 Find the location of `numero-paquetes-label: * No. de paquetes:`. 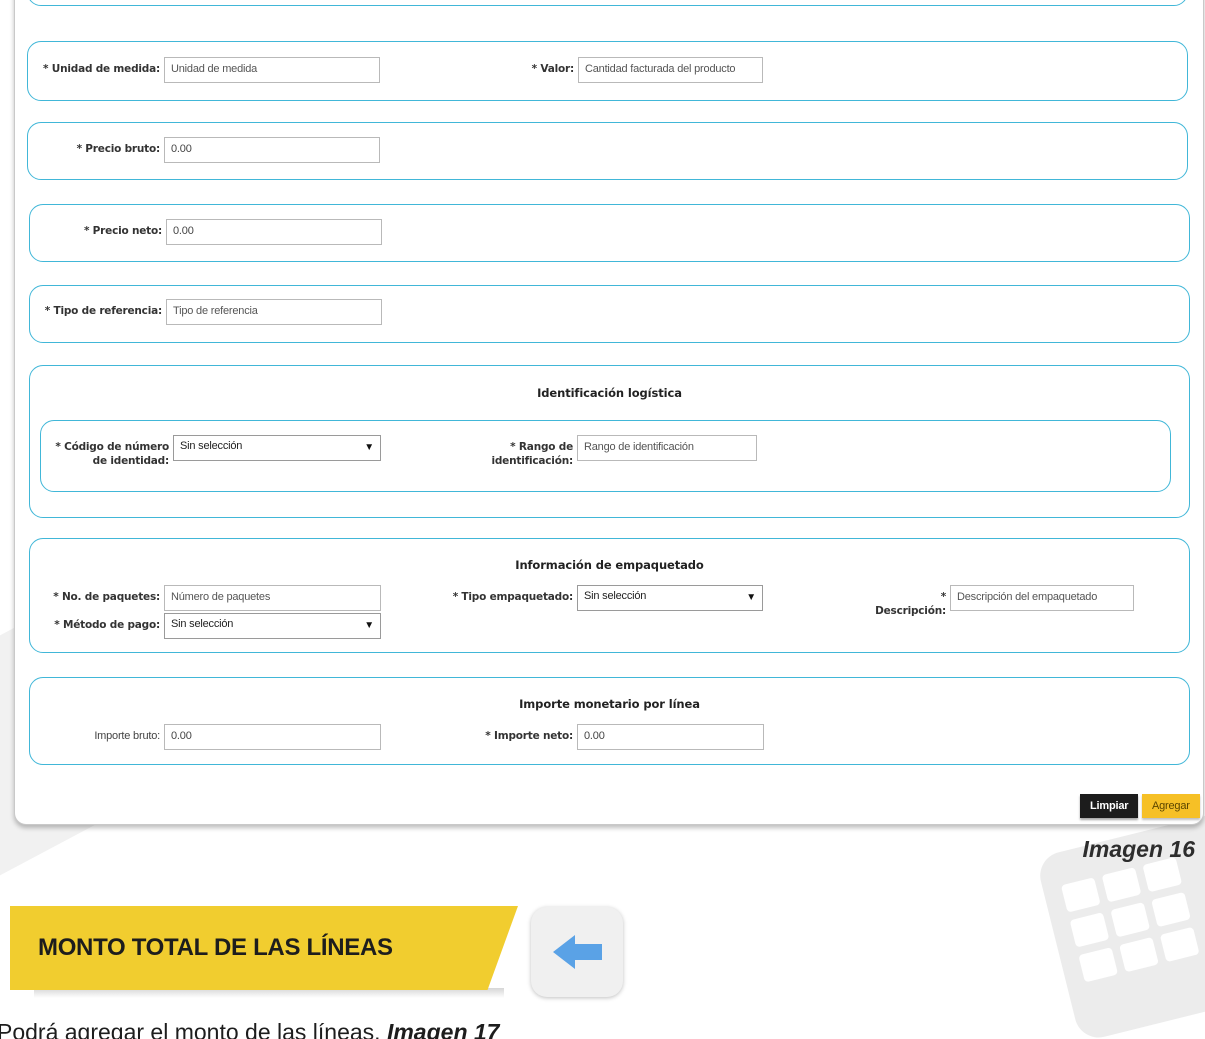

numero-paquetes-label: * No. de paquetes: is located at coordinates (106, 597).